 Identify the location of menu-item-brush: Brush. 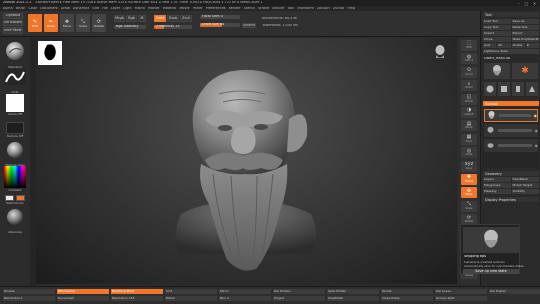
(21, 8).